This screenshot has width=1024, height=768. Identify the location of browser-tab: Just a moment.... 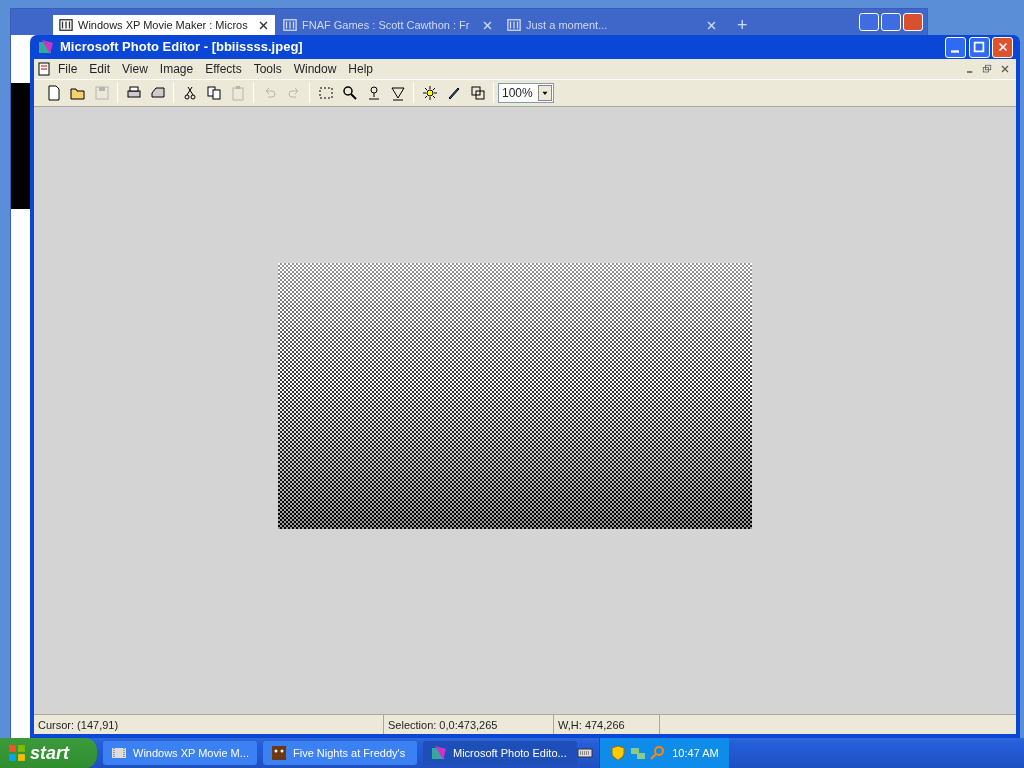
(612, 25).